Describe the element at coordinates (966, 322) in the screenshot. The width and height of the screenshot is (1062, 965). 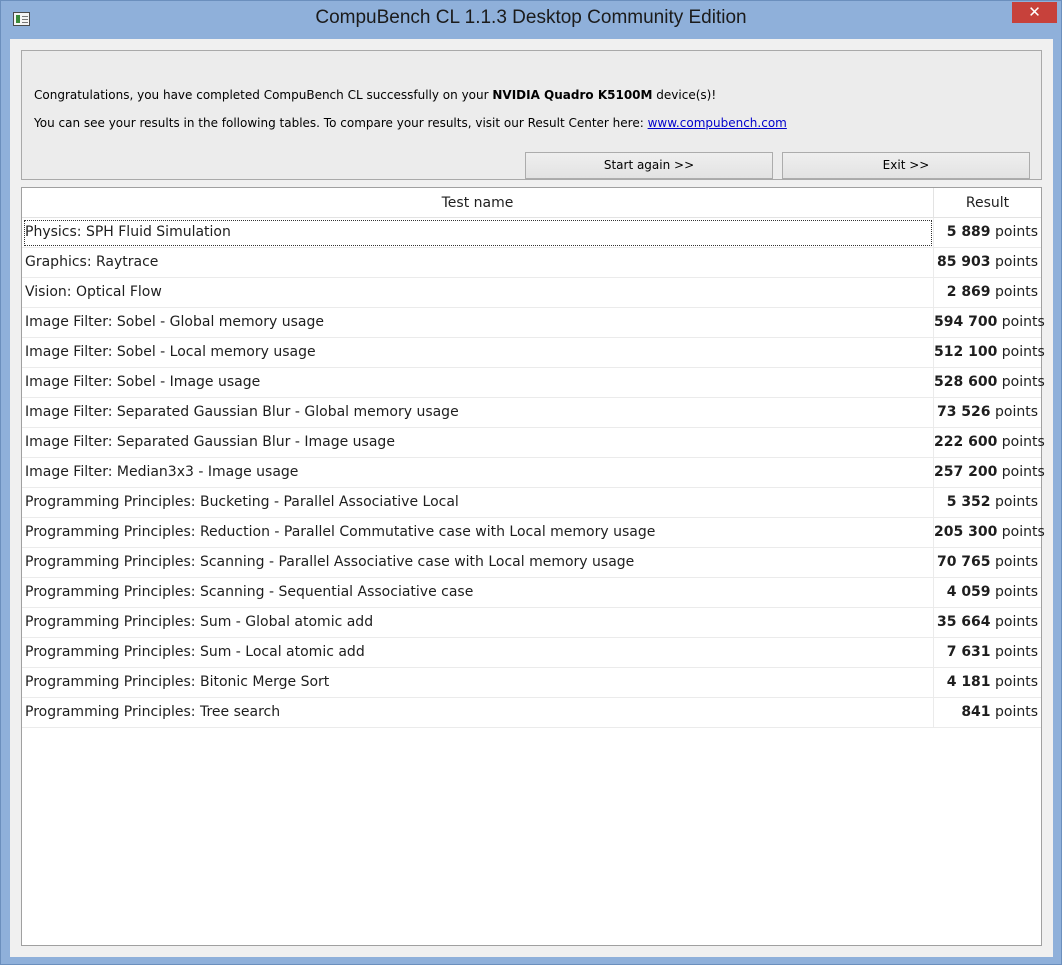
I see `result-value: 594 700` at that location.